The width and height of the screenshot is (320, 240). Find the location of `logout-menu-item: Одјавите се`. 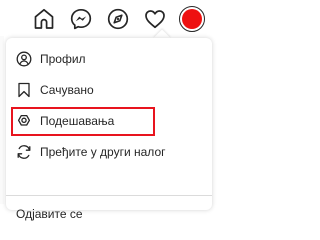

logout-menu-item: Одјавите се is located at coordinates (49, 214).